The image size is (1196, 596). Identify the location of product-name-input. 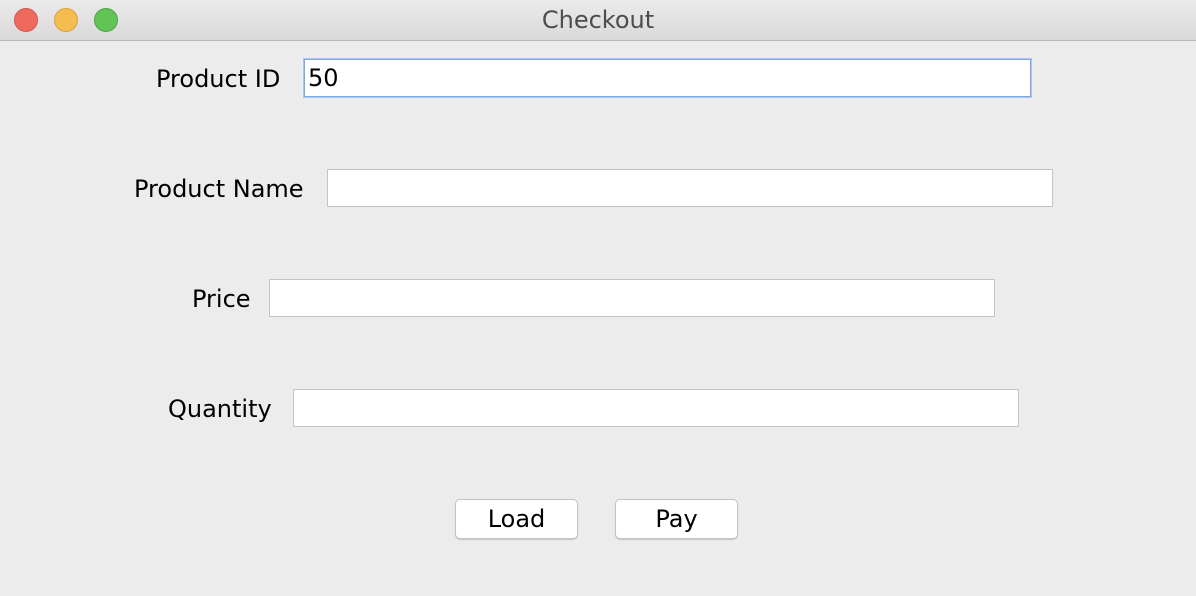
(690, 188).